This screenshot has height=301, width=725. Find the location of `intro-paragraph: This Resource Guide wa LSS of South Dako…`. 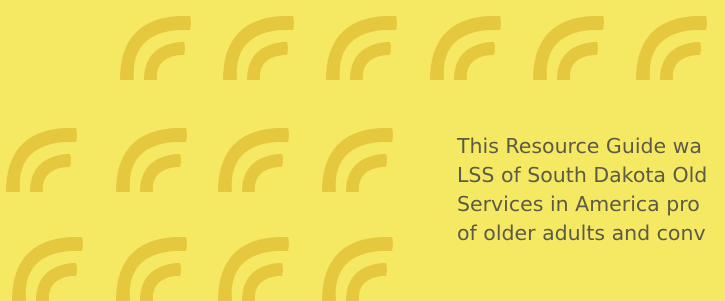

intro-paragraph: This Resource Guide wa LSS of South Dako… is located at coordinates (591, 190).